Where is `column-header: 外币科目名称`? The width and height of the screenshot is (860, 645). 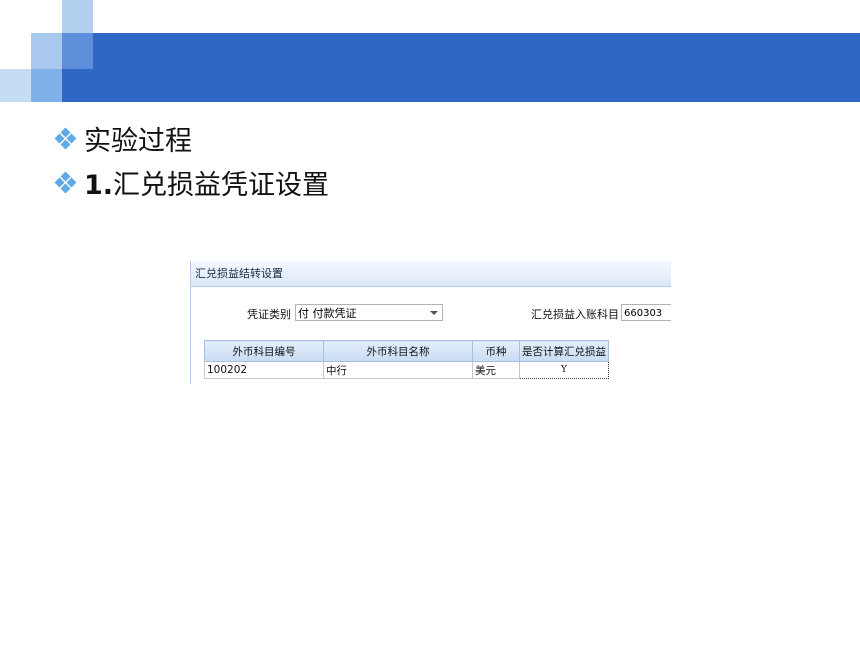 column-header: 外币科目名称 is located at coordinates (398, 351).